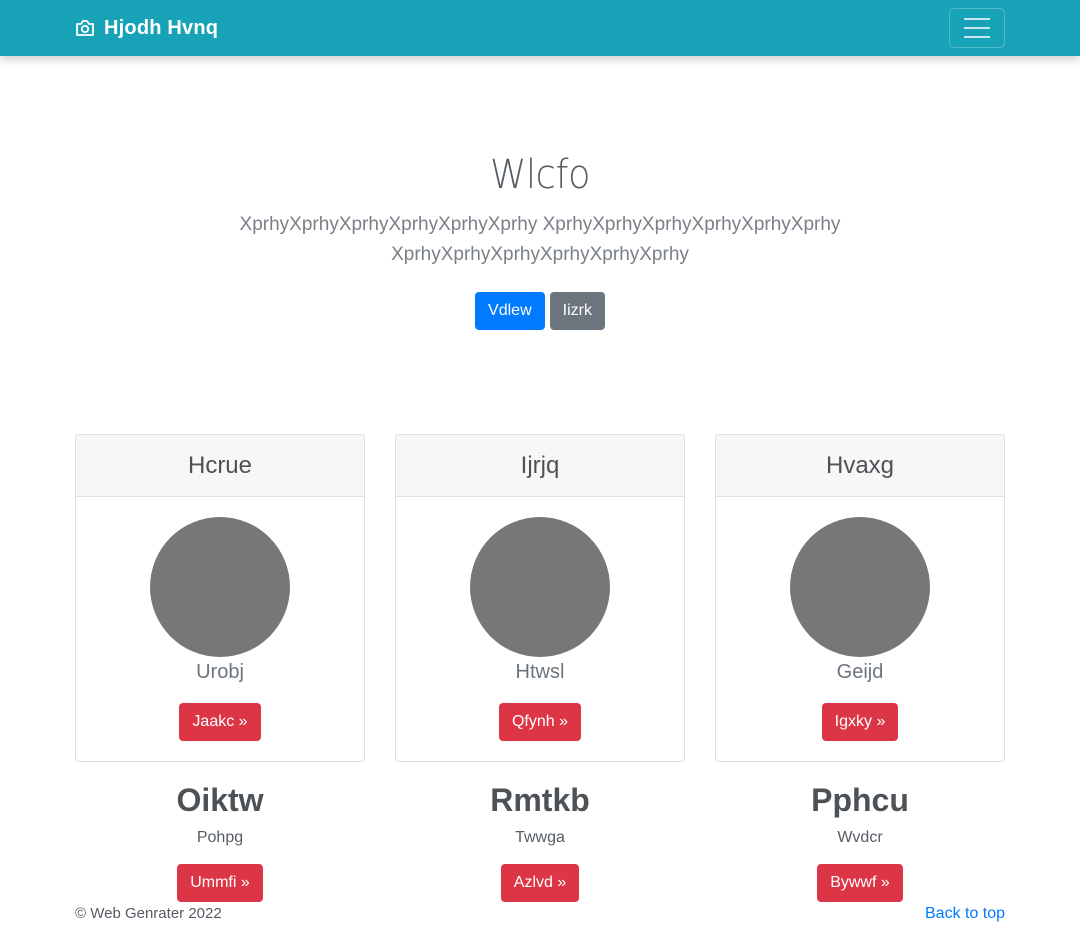 The image size is (1080, 926). Describe the element at coordinates (540, 672) in the screenshot. I see `card-name: Htwsl` at that location.